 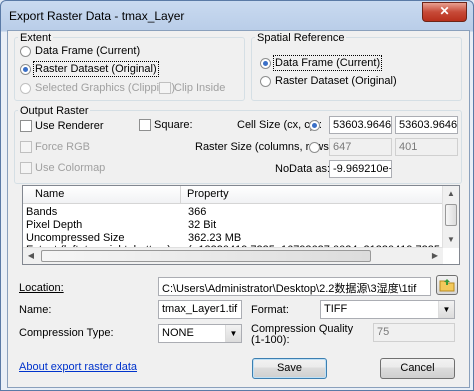 I want to click on browse-folder-button, so click(x=447, y=285).